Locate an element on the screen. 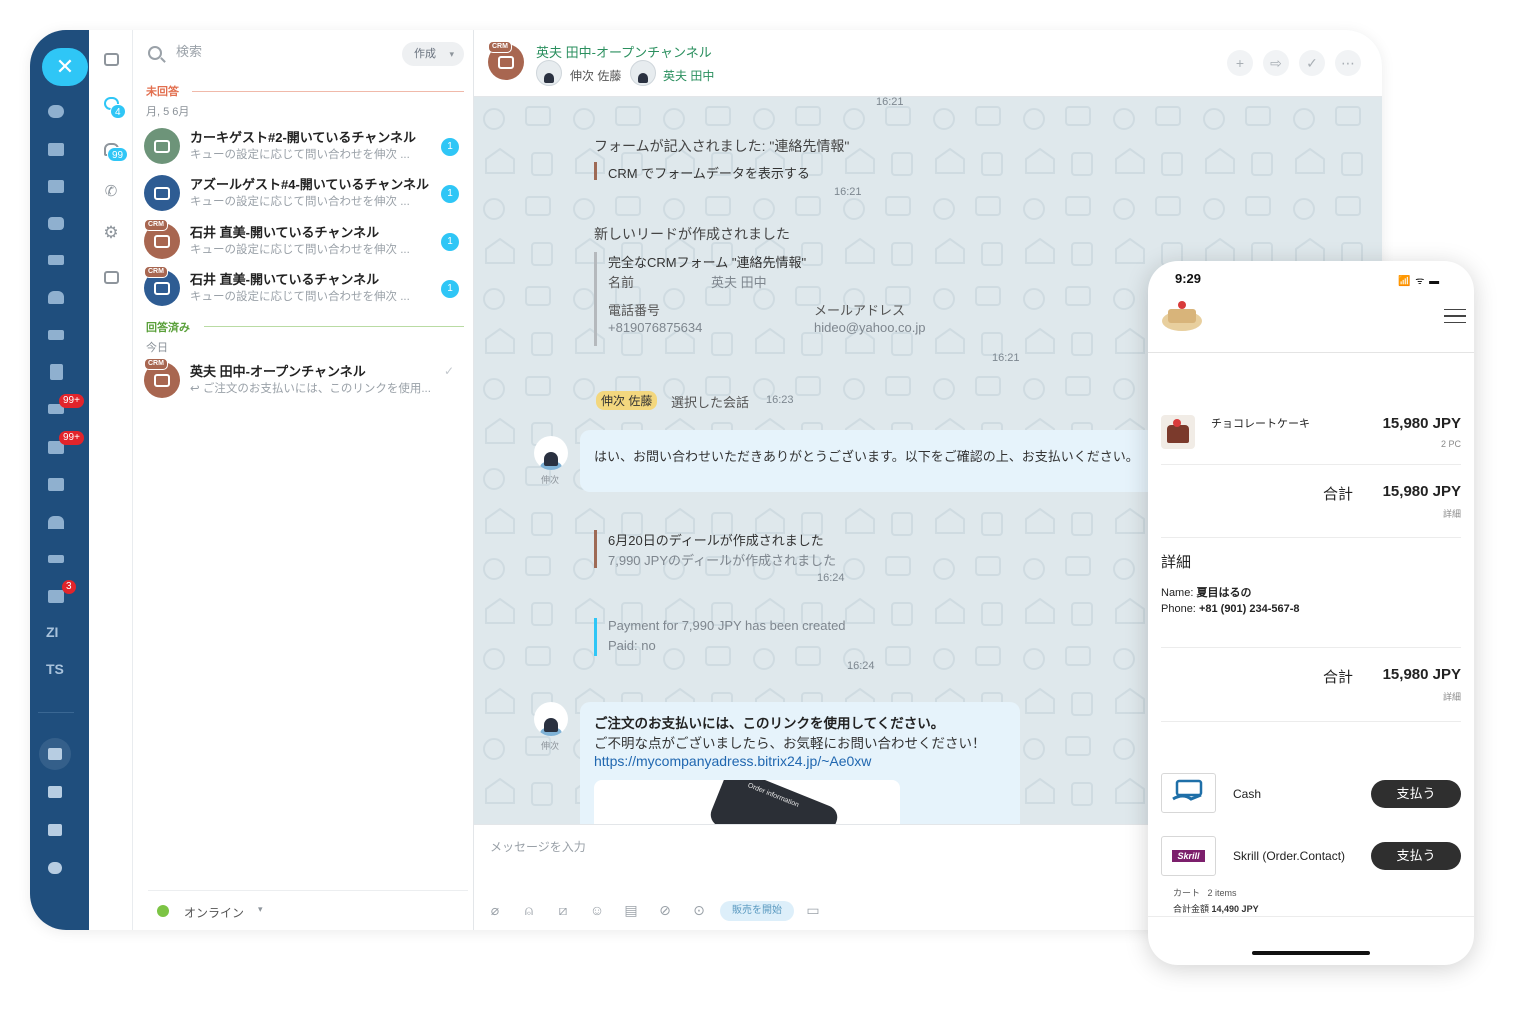 The width and height of the screenshot is (1524, 1014). drive-icon is located at coordinates (56, 335).